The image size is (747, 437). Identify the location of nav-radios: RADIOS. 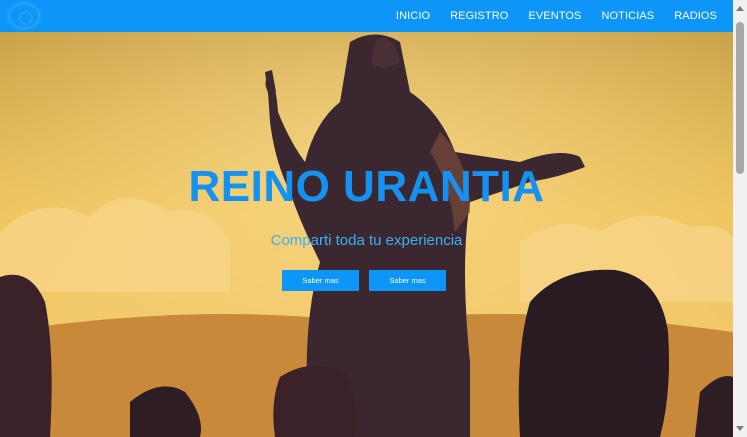
(695, 16).